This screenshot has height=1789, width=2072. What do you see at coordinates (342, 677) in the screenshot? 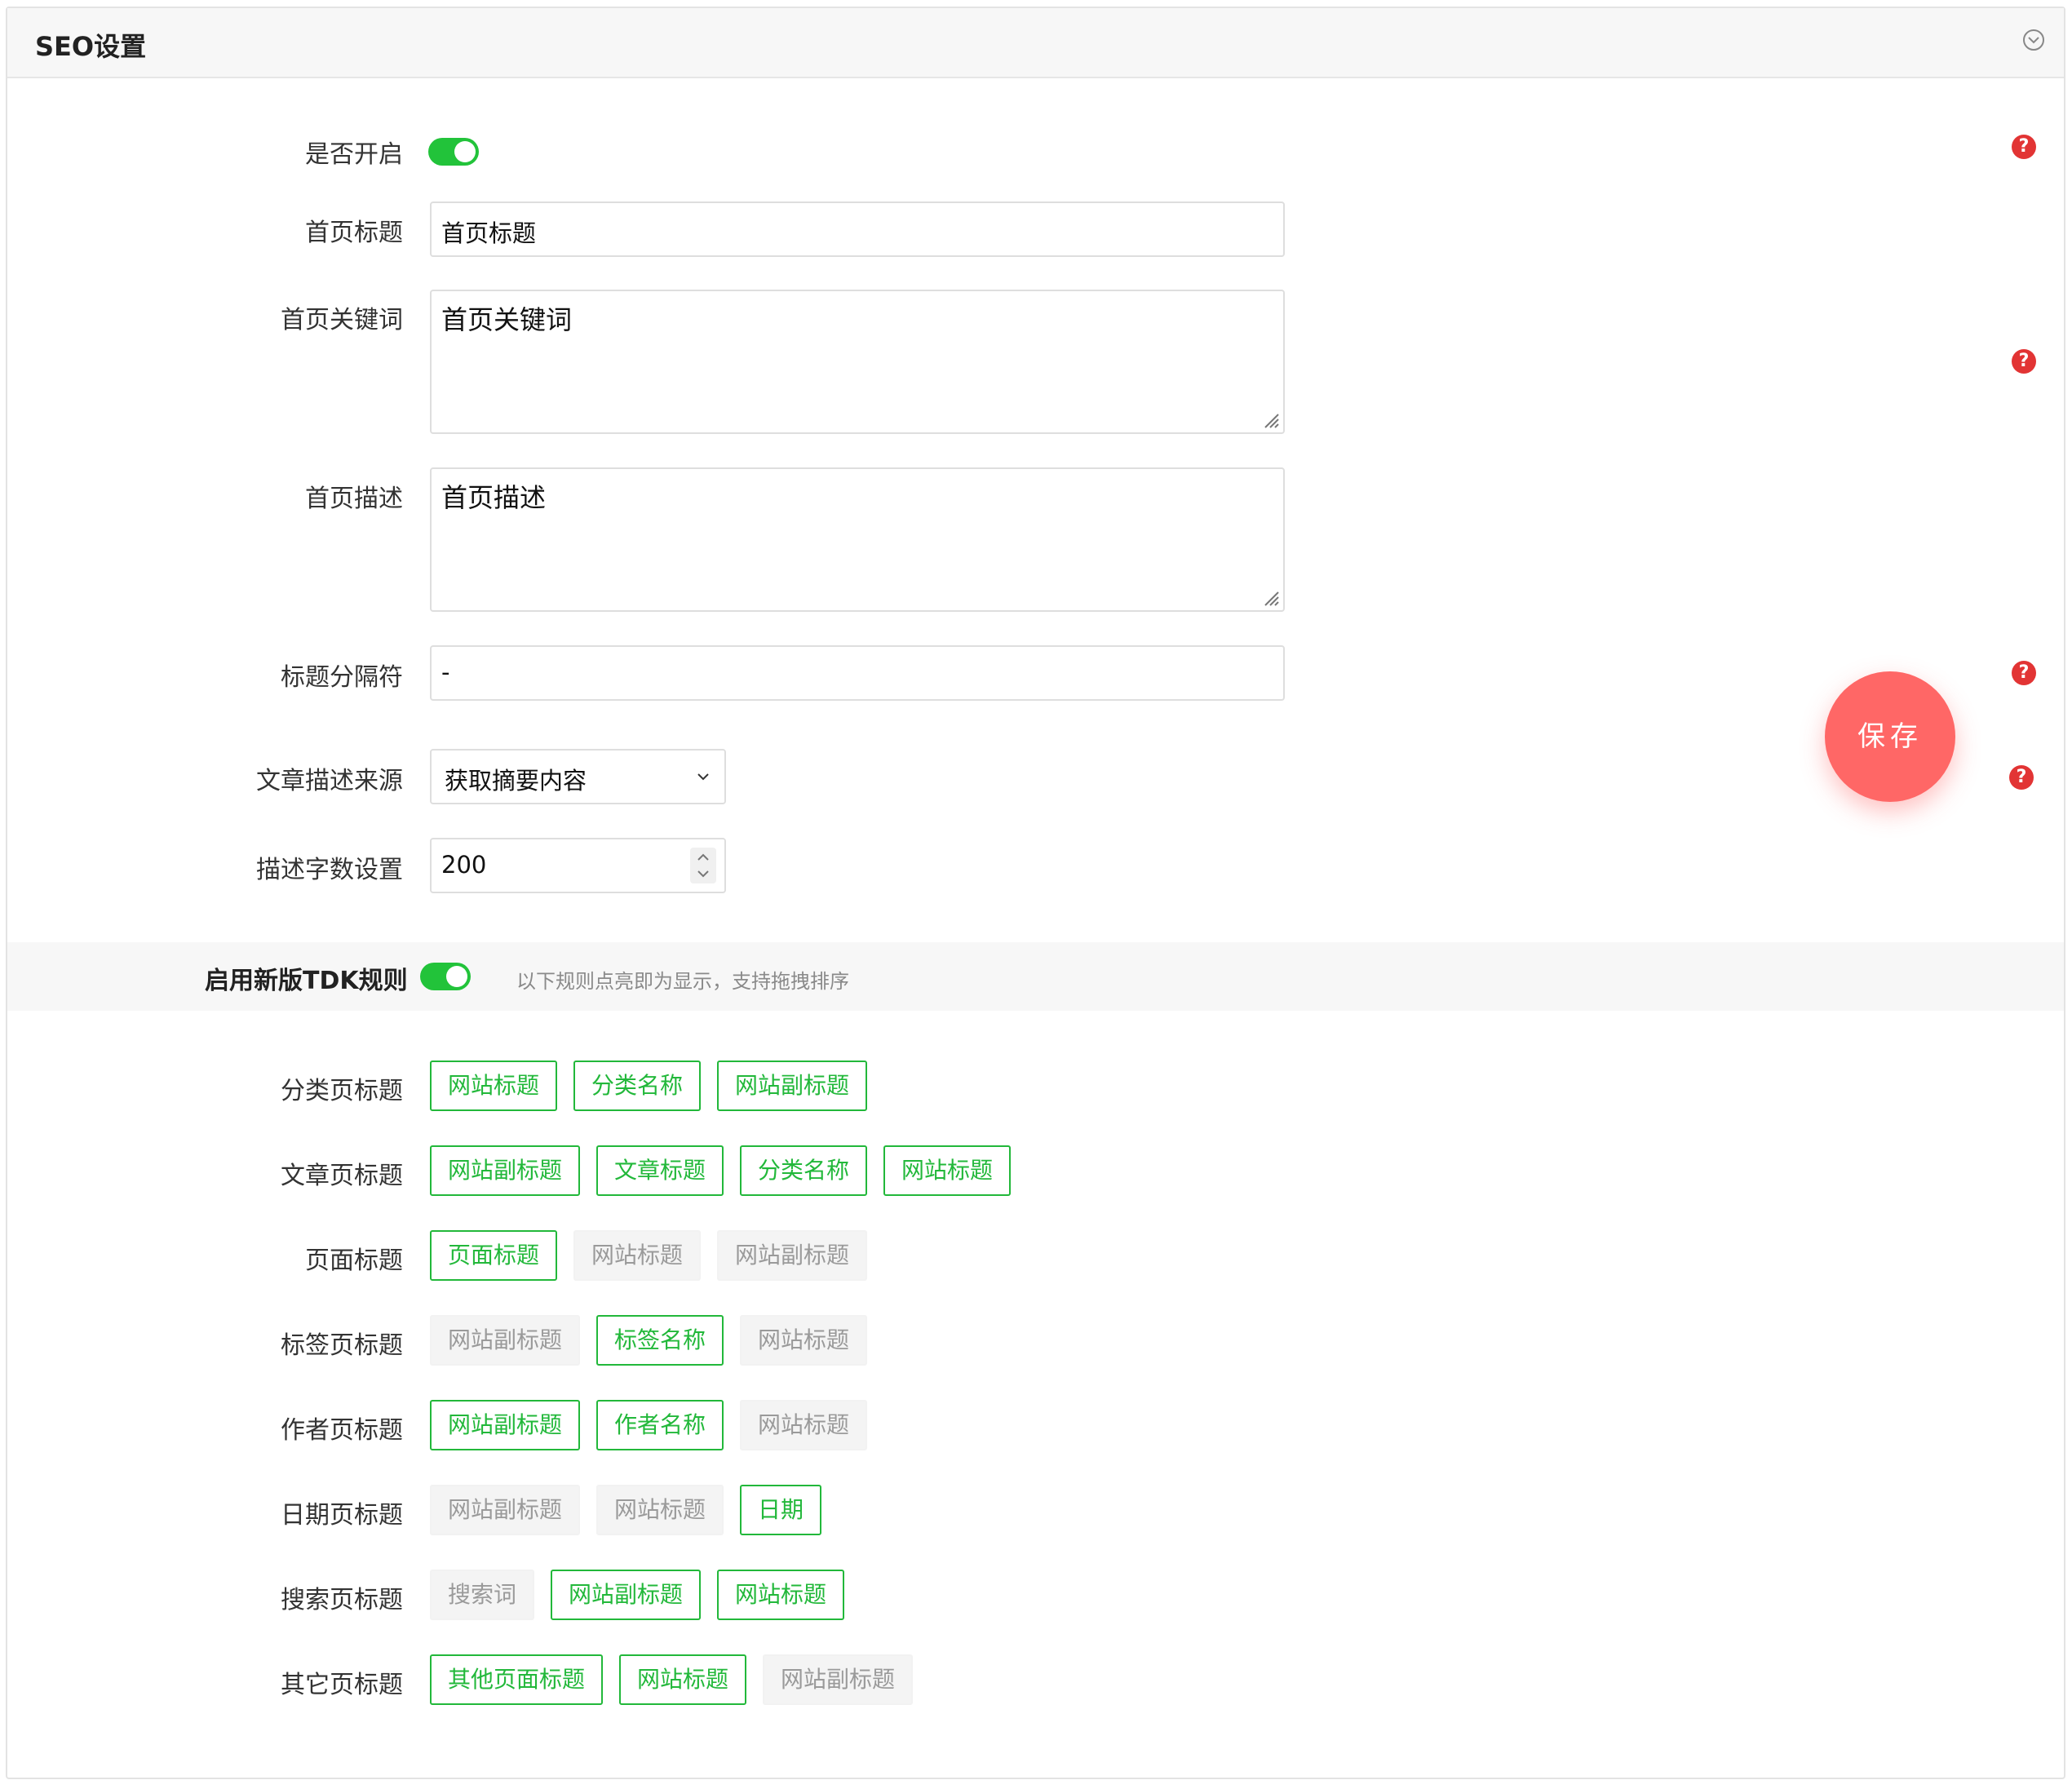
I see `title-separator-label: 标题分隔符` at bounding box center [342, 677].